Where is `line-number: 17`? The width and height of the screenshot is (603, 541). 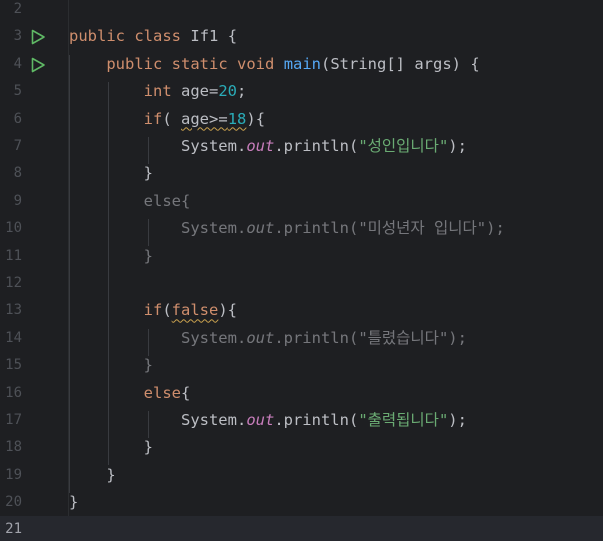
line-number: 17 is located at coordinates (11, 420).